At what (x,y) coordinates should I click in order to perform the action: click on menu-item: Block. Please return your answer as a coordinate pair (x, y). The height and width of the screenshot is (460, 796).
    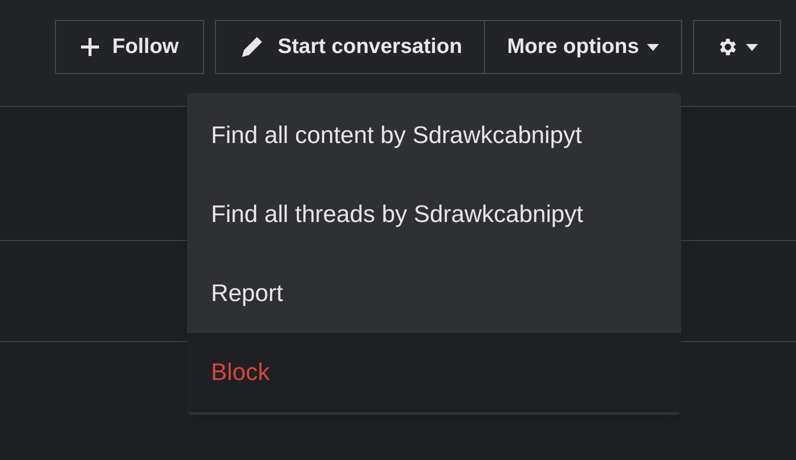
    Looking at the image, I should click on (434, 372).